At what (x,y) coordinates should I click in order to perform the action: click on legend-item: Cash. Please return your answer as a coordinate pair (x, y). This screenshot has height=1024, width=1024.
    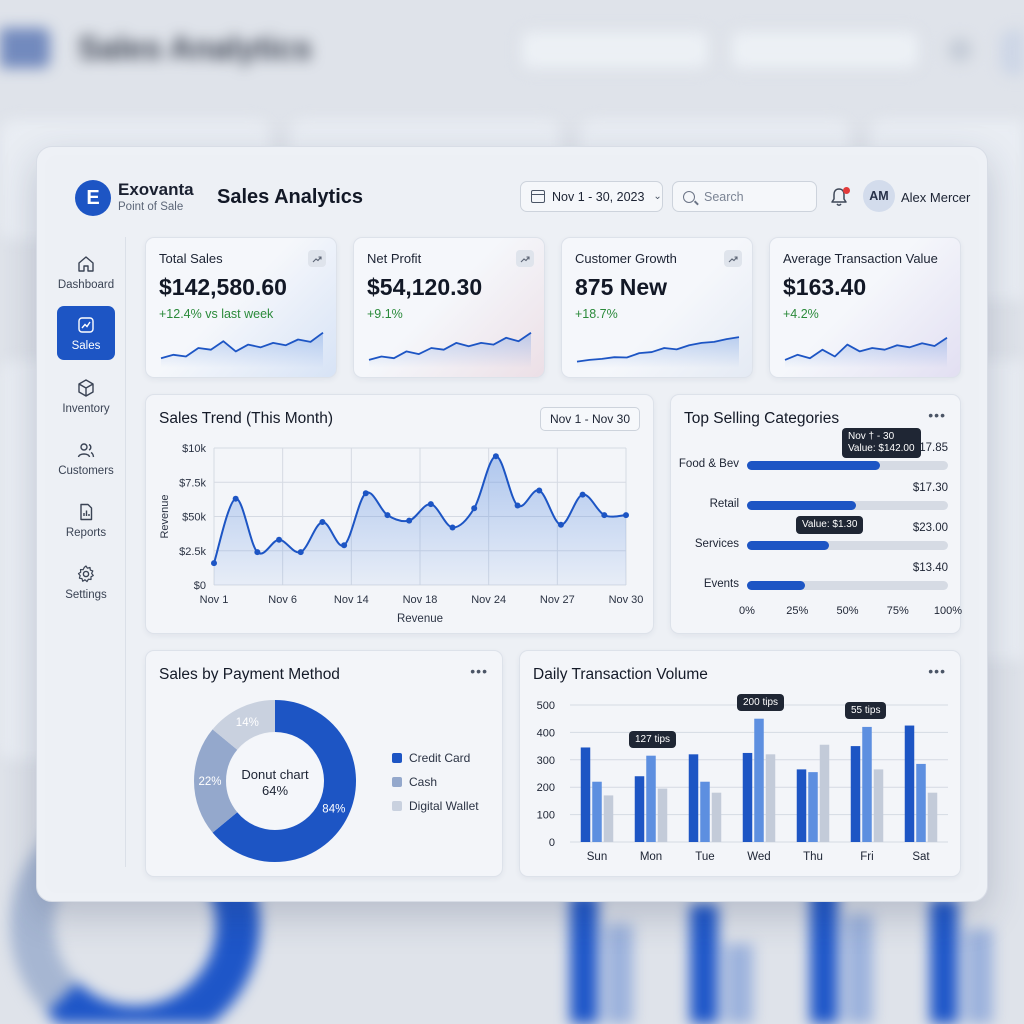
    Looking at the image, I should click on (435, 782).